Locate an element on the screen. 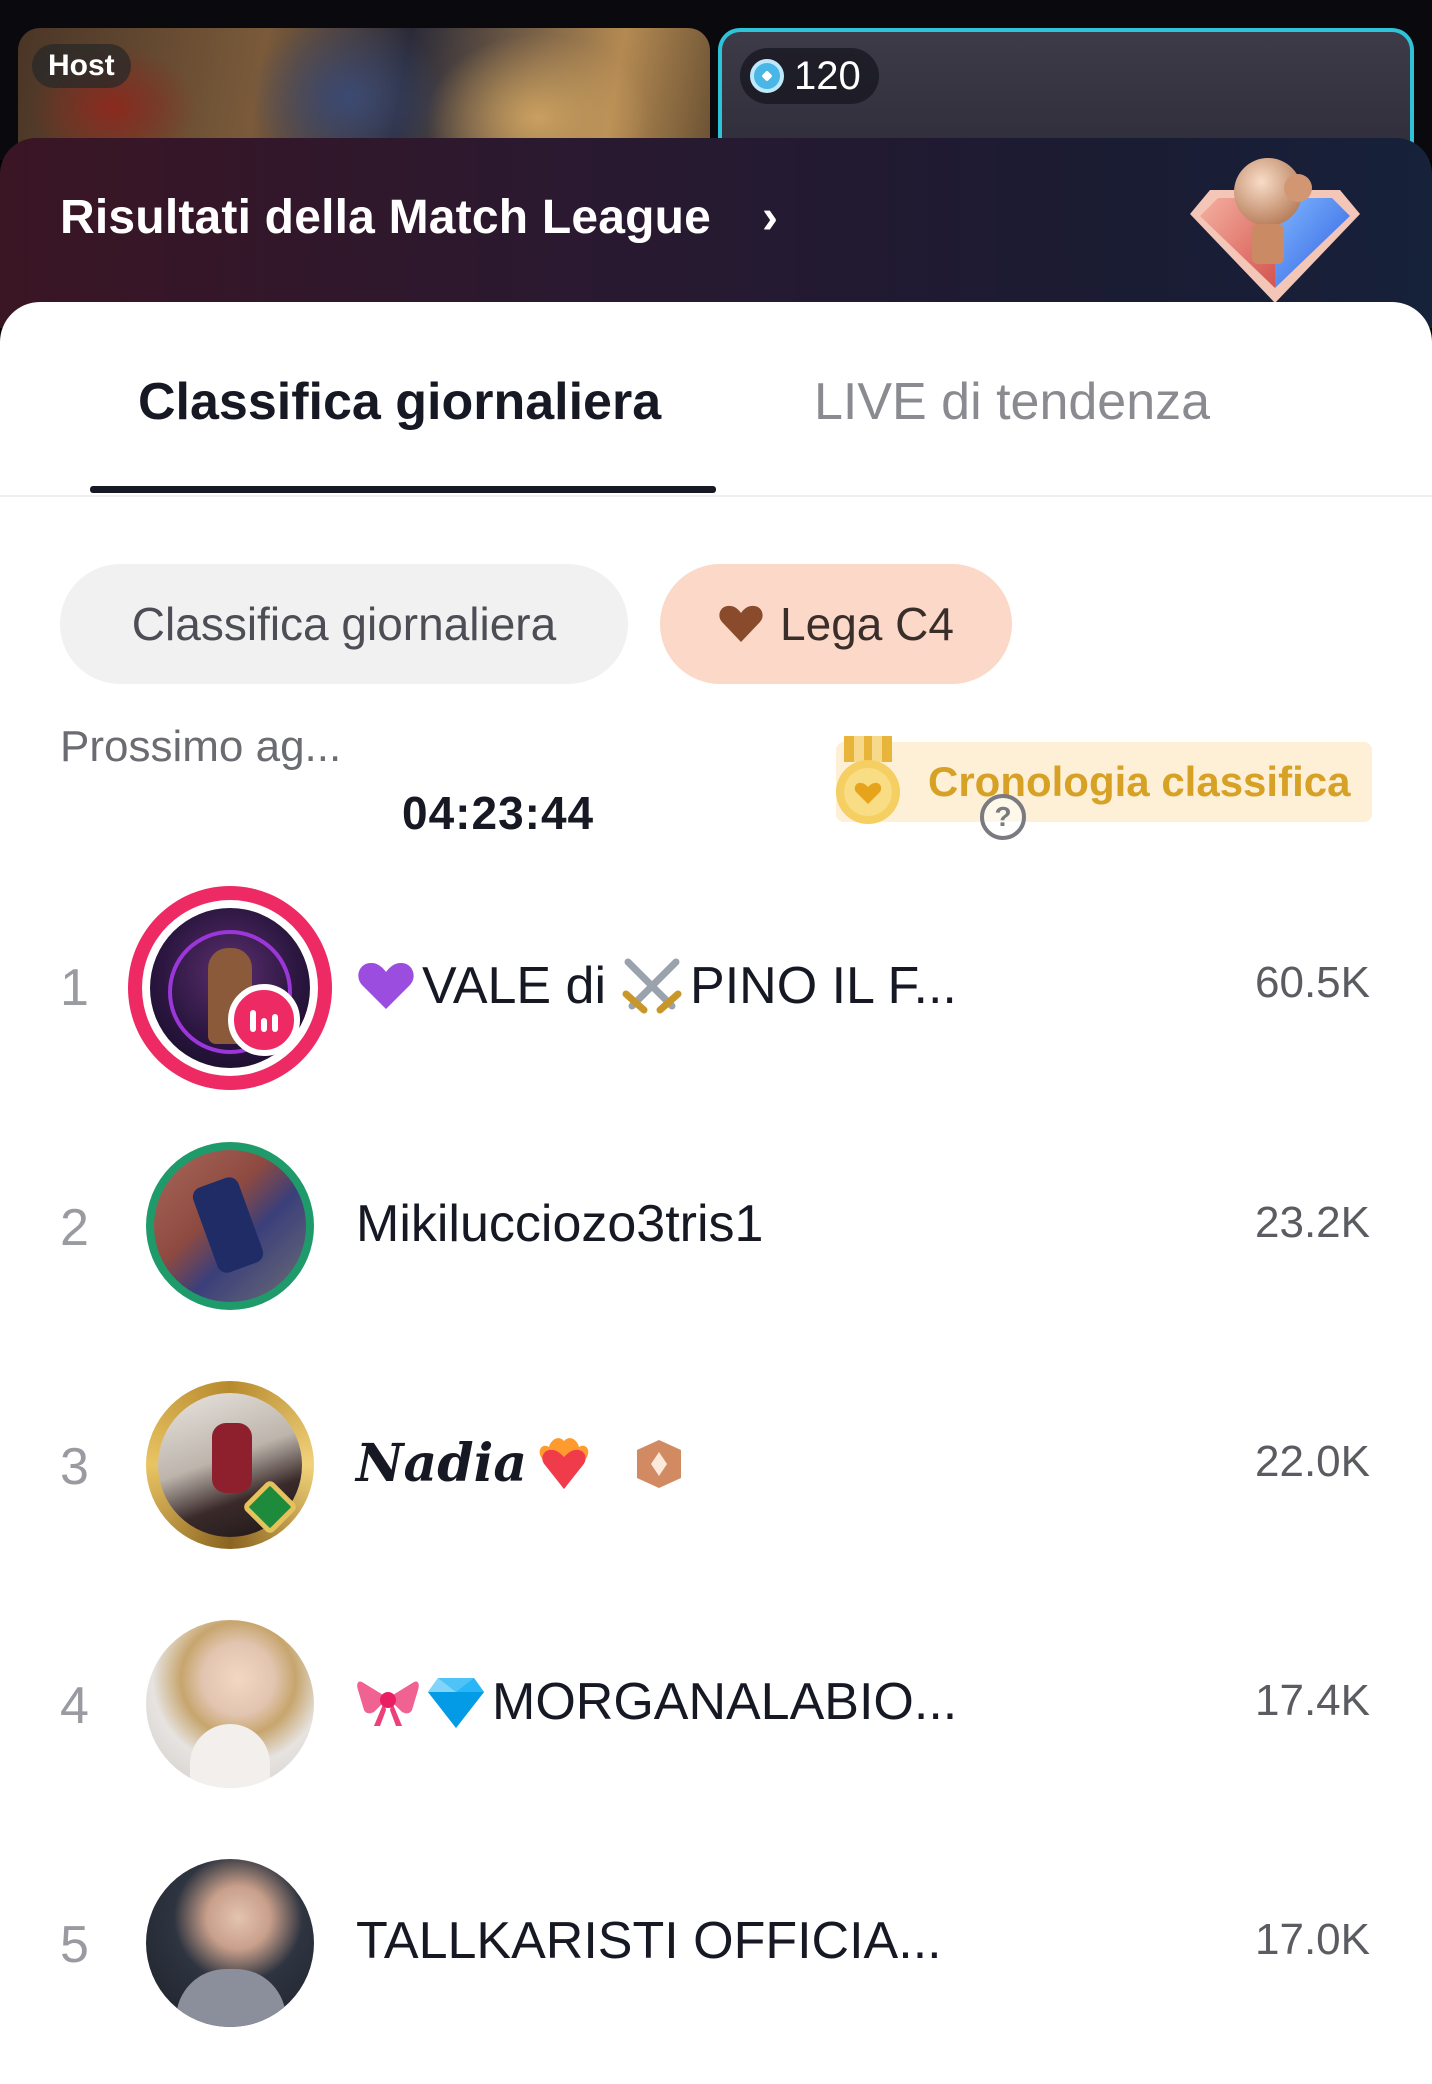  ranking-row: 4 MORGANALABIO... 17.4K is located at coordinates (716, 1704).